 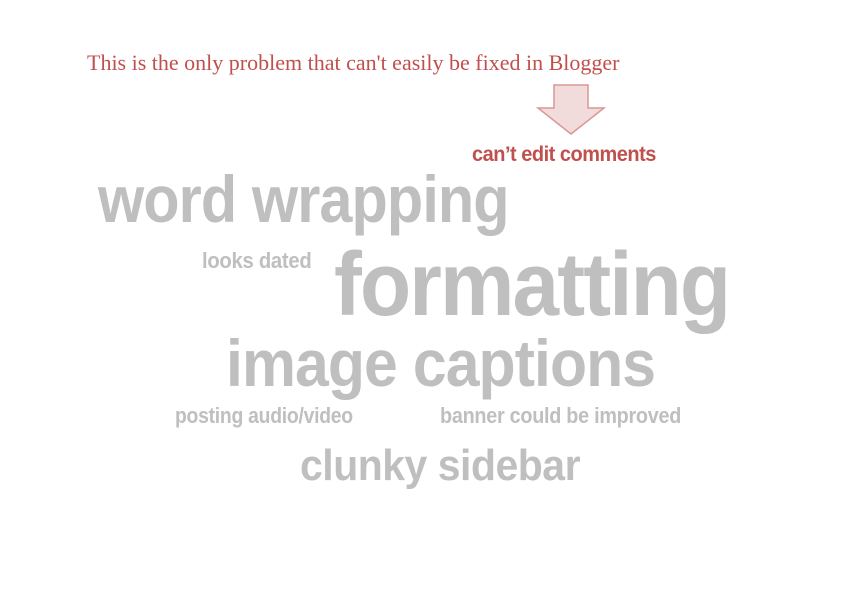 I want to click on word-banner-could-be-improved: banner could be improved, so click(x=561, y=415).